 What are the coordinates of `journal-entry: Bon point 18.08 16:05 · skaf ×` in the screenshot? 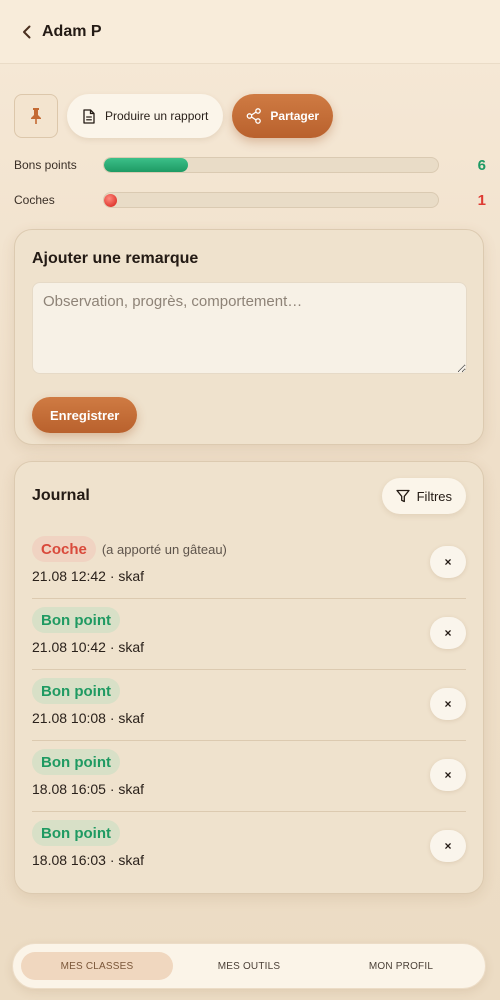 It's located at (249, 776).